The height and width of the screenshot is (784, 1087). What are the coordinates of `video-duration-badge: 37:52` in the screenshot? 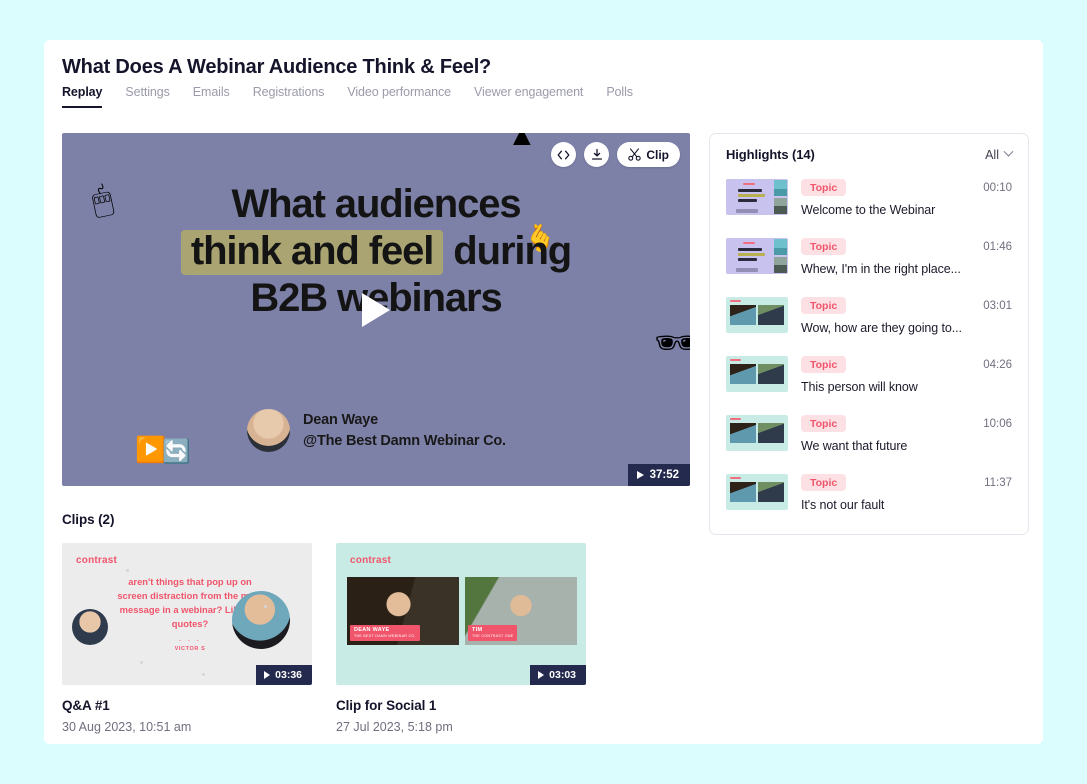 It's located at (658, 475).